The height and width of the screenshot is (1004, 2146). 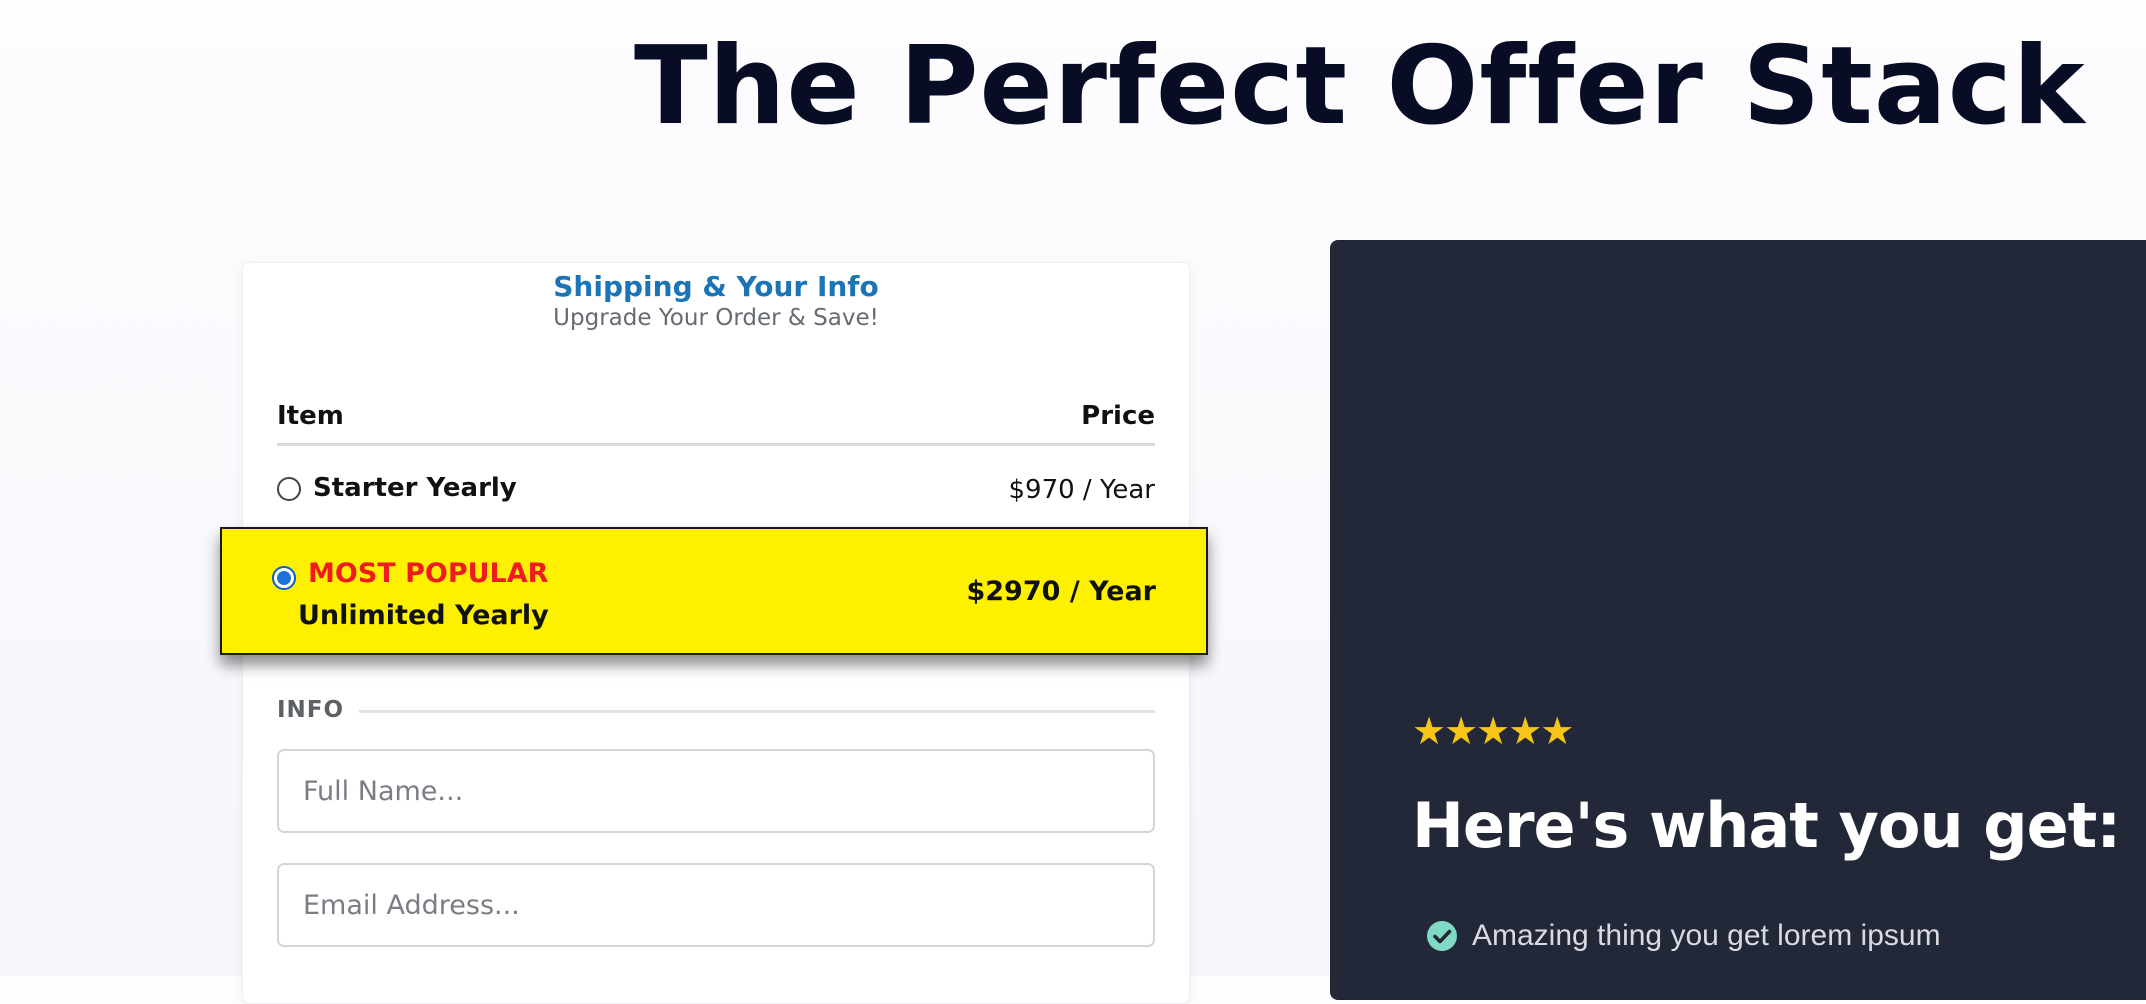 I want to click on featured-product-price: $2970 / Year, so click(x=1061, y=591).